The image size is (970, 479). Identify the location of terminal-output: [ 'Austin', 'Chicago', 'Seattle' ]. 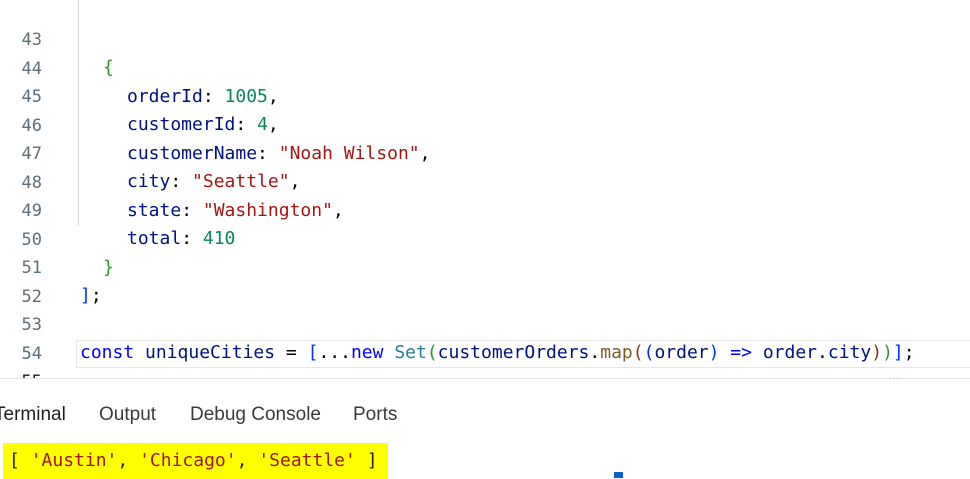
(195, 461).